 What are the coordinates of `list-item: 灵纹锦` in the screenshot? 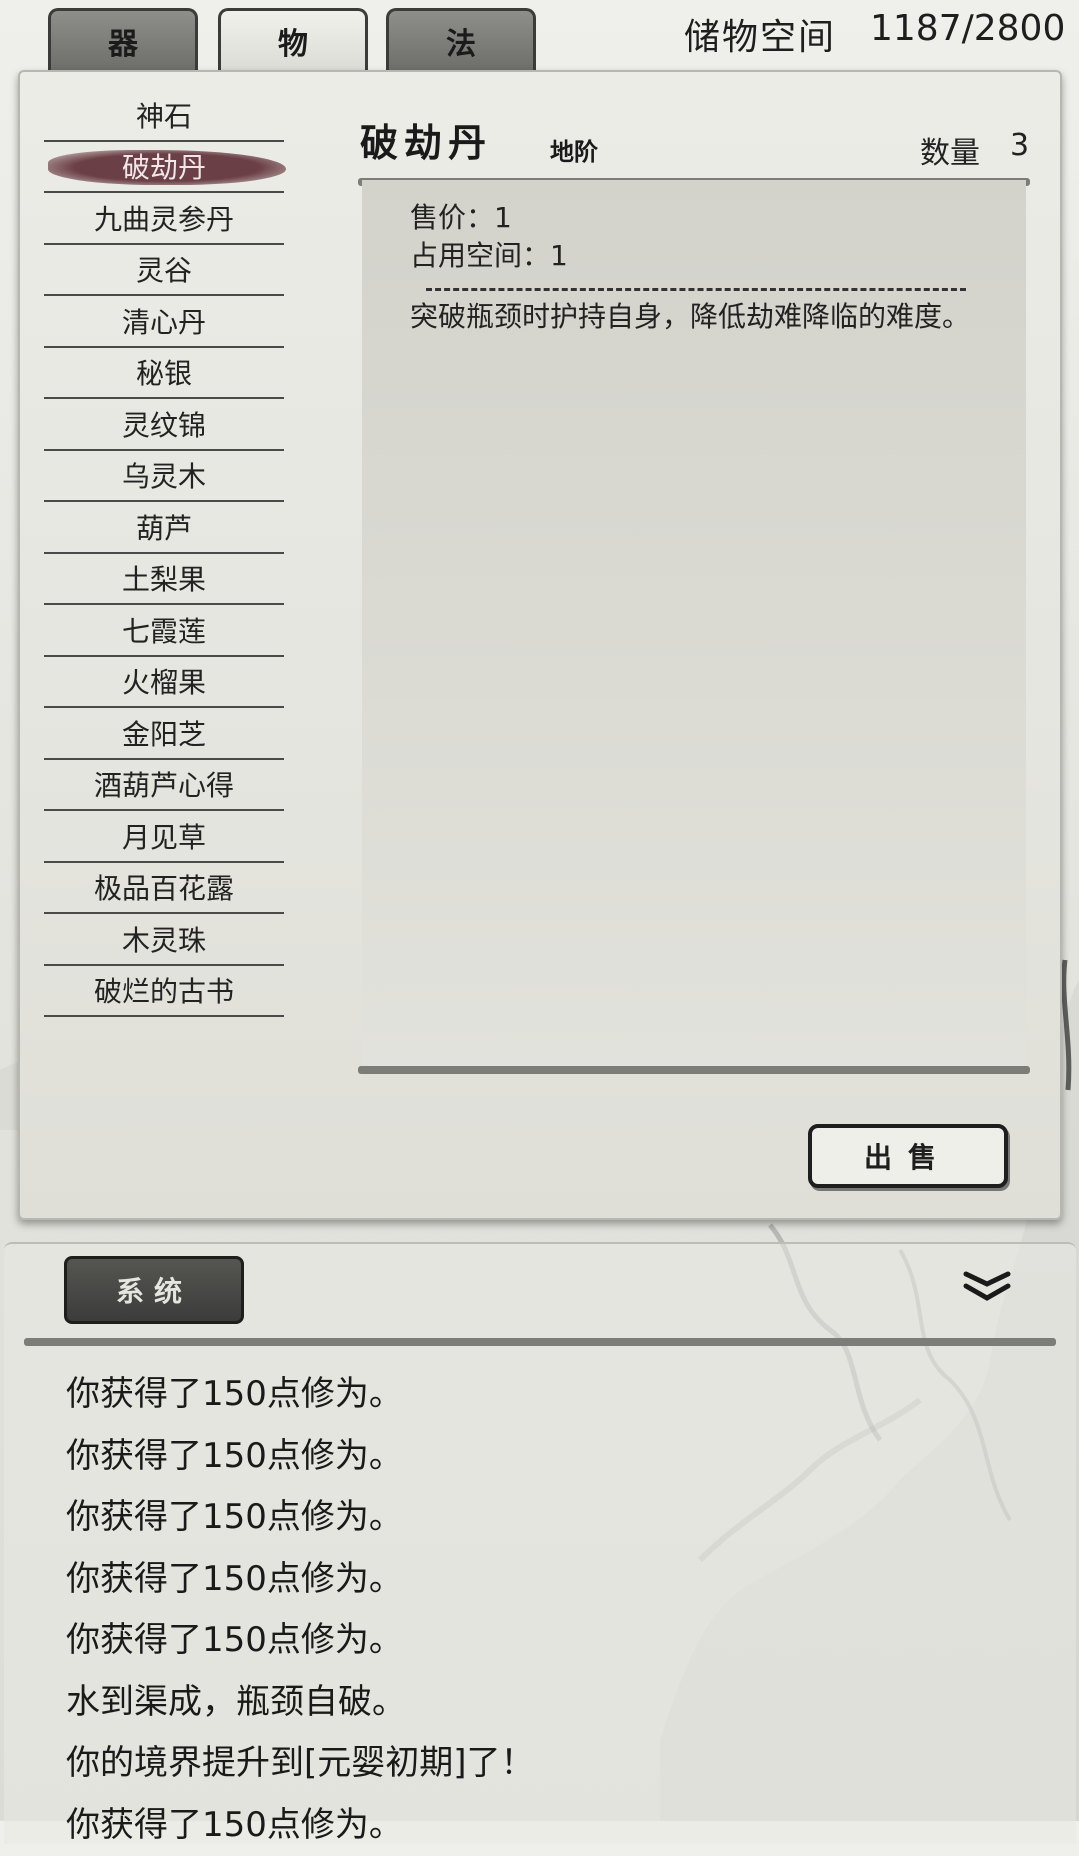 It's located at (164, 425).